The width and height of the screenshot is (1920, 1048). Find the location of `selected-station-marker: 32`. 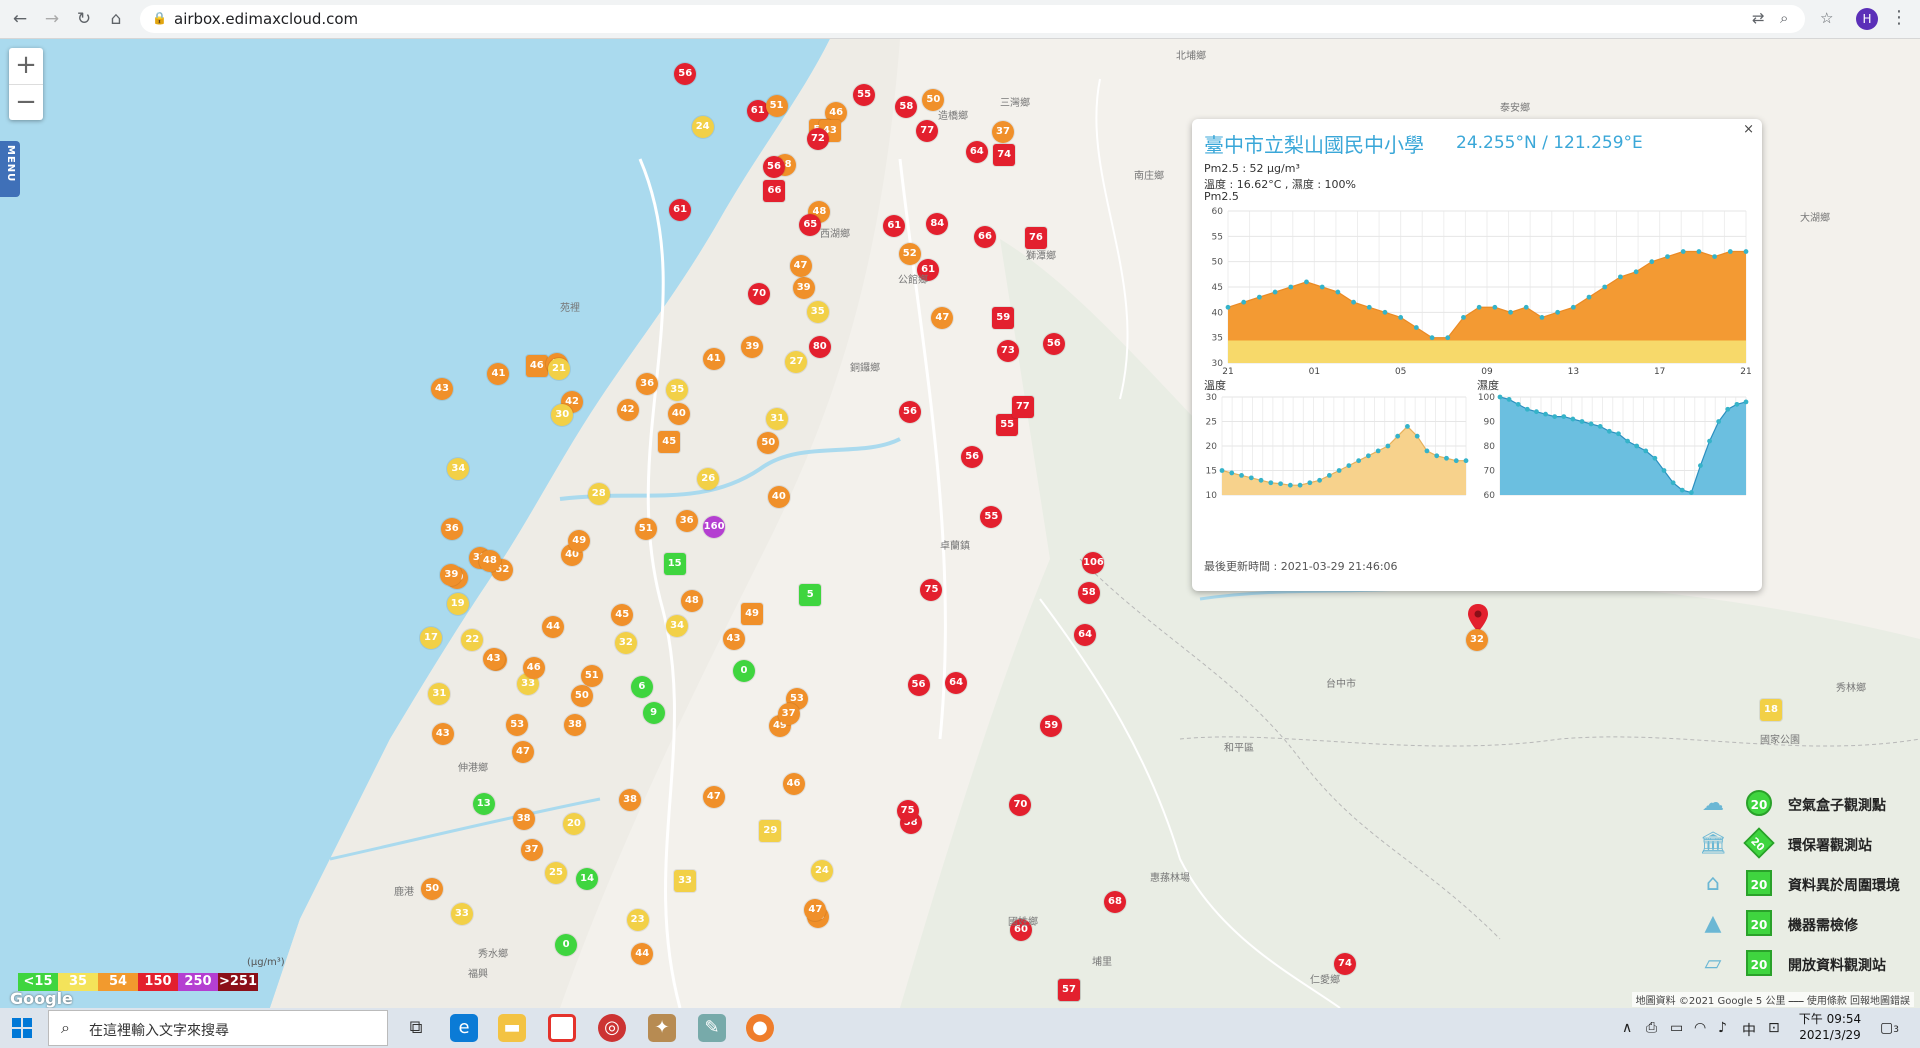

selected-station-marker: 32 is located at coordinates (1477, 640).